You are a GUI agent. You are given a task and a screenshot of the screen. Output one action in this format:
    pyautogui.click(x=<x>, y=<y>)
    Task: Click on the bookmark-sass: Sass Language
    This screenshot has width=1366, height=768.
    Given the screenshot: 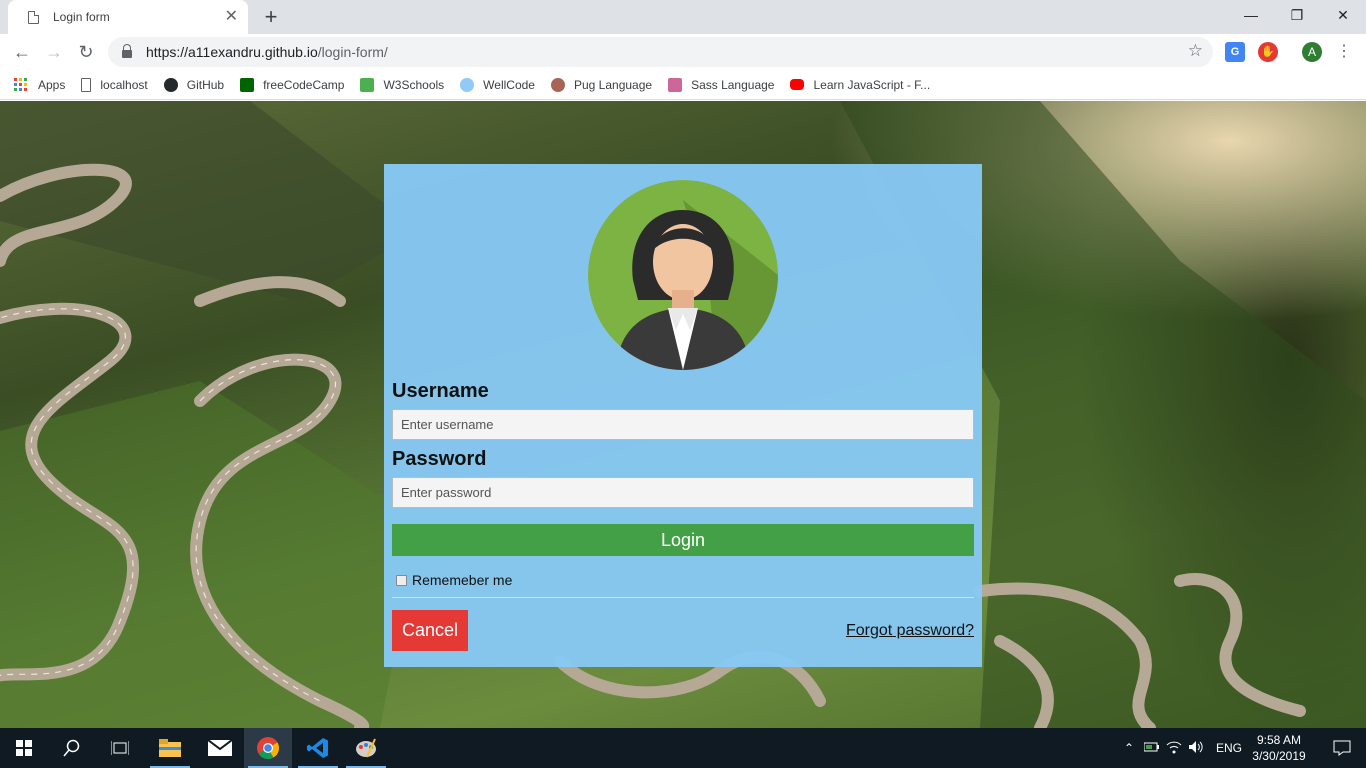 What is the action you would take?
    pyautogui.click(x=721, y=84)
    